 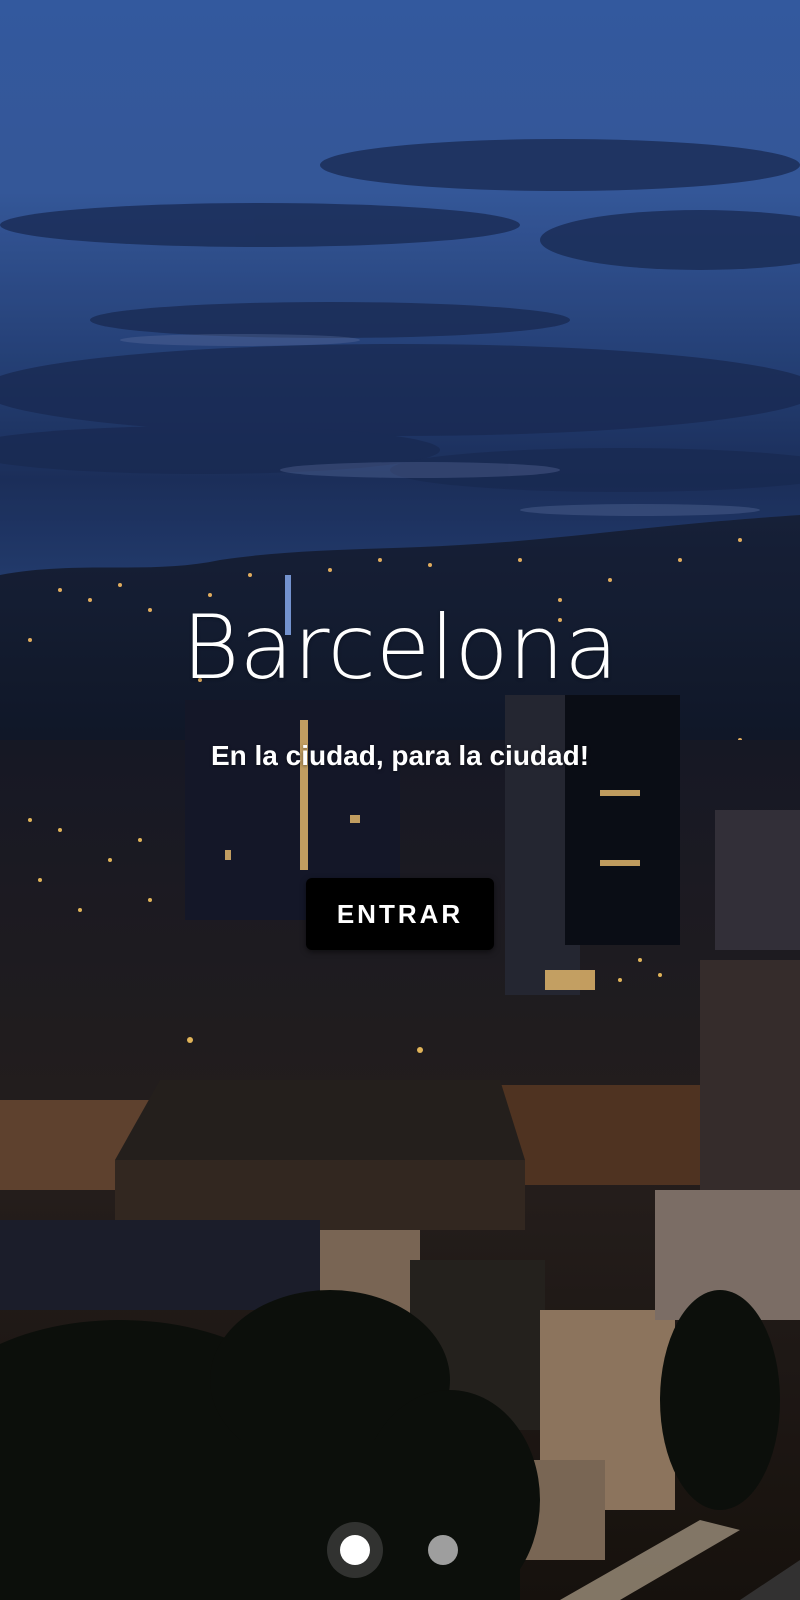 I want to click on page-indicator, so click(x=400, y=1550).